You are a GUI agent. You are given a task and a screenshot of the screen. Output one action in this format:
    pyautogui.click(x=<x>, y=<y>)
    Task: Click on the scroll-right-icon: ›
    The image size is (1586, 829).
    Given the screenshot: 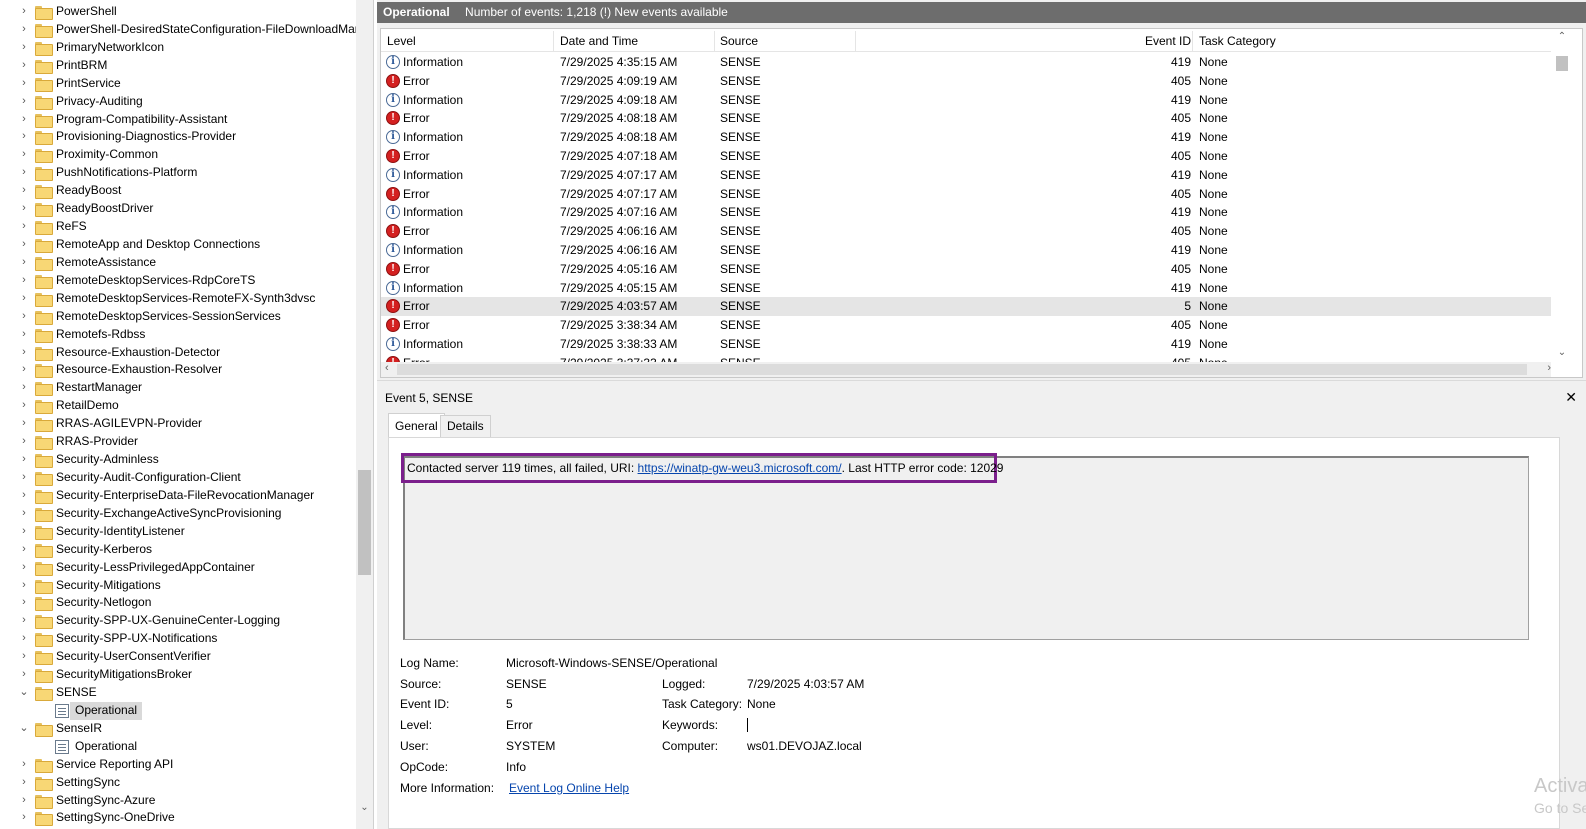 What is the action you would take?
    pyautogui.click(x=1549, y=368)
    